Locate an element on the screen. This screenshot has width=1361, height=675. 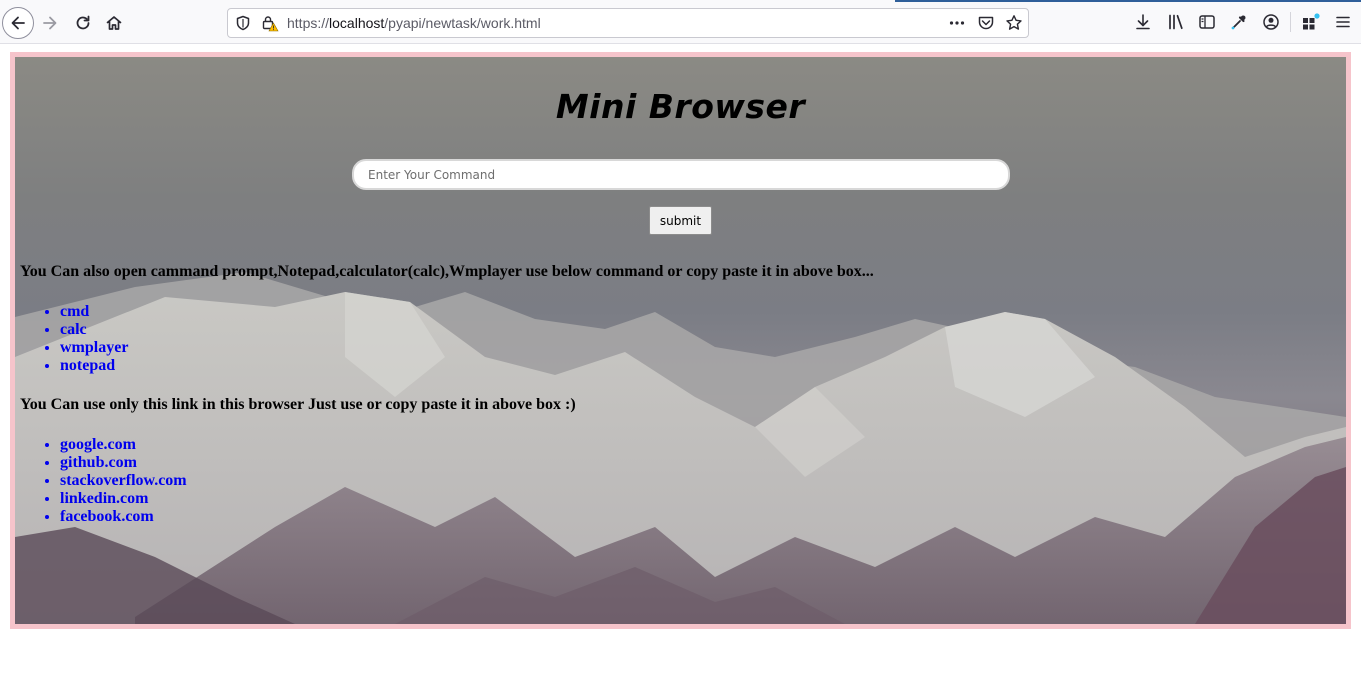
list-item: wmplayer is located at coordinates (94, 348).